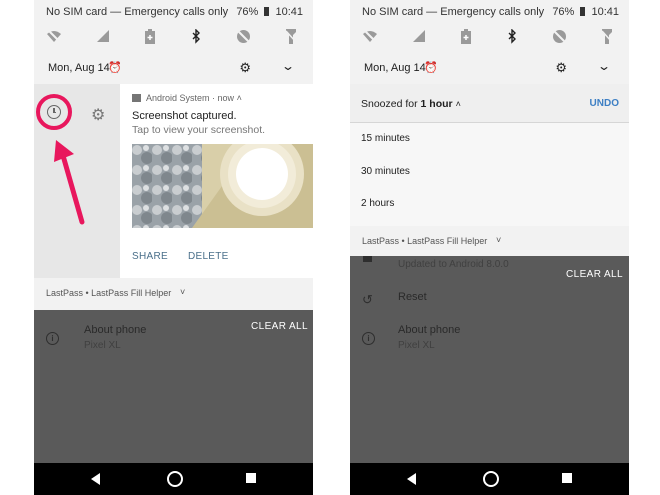 This screenshot has width=660, height=495. Describe the element at coordinates (150, 256) in the screenshot. I see `share-button: SHARE` at that location.